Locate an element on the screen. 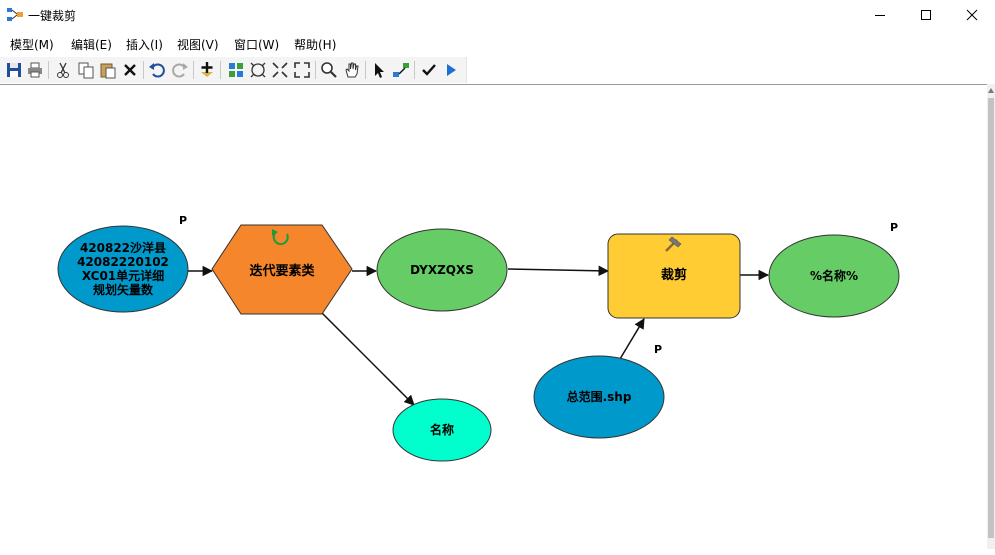 Image resolution: width=995 pixels, height=555 pixels. menu-edit: 编辑(E) is located at coordinates (91, 44).